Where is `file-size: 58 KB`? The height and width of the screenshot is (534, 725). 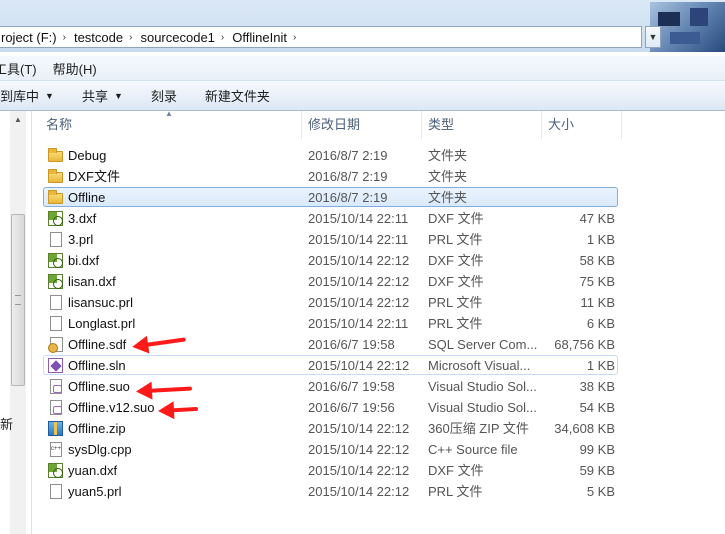
file-size: 58 KB is located at coordinates (597, 260).